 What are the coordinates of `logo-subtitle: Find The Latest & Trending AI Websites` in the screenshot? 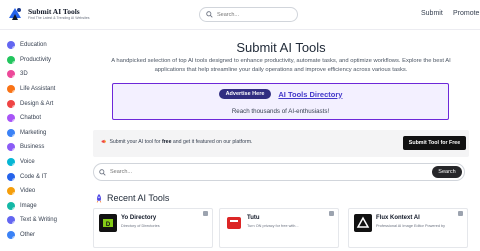 It's located at (59, 17).